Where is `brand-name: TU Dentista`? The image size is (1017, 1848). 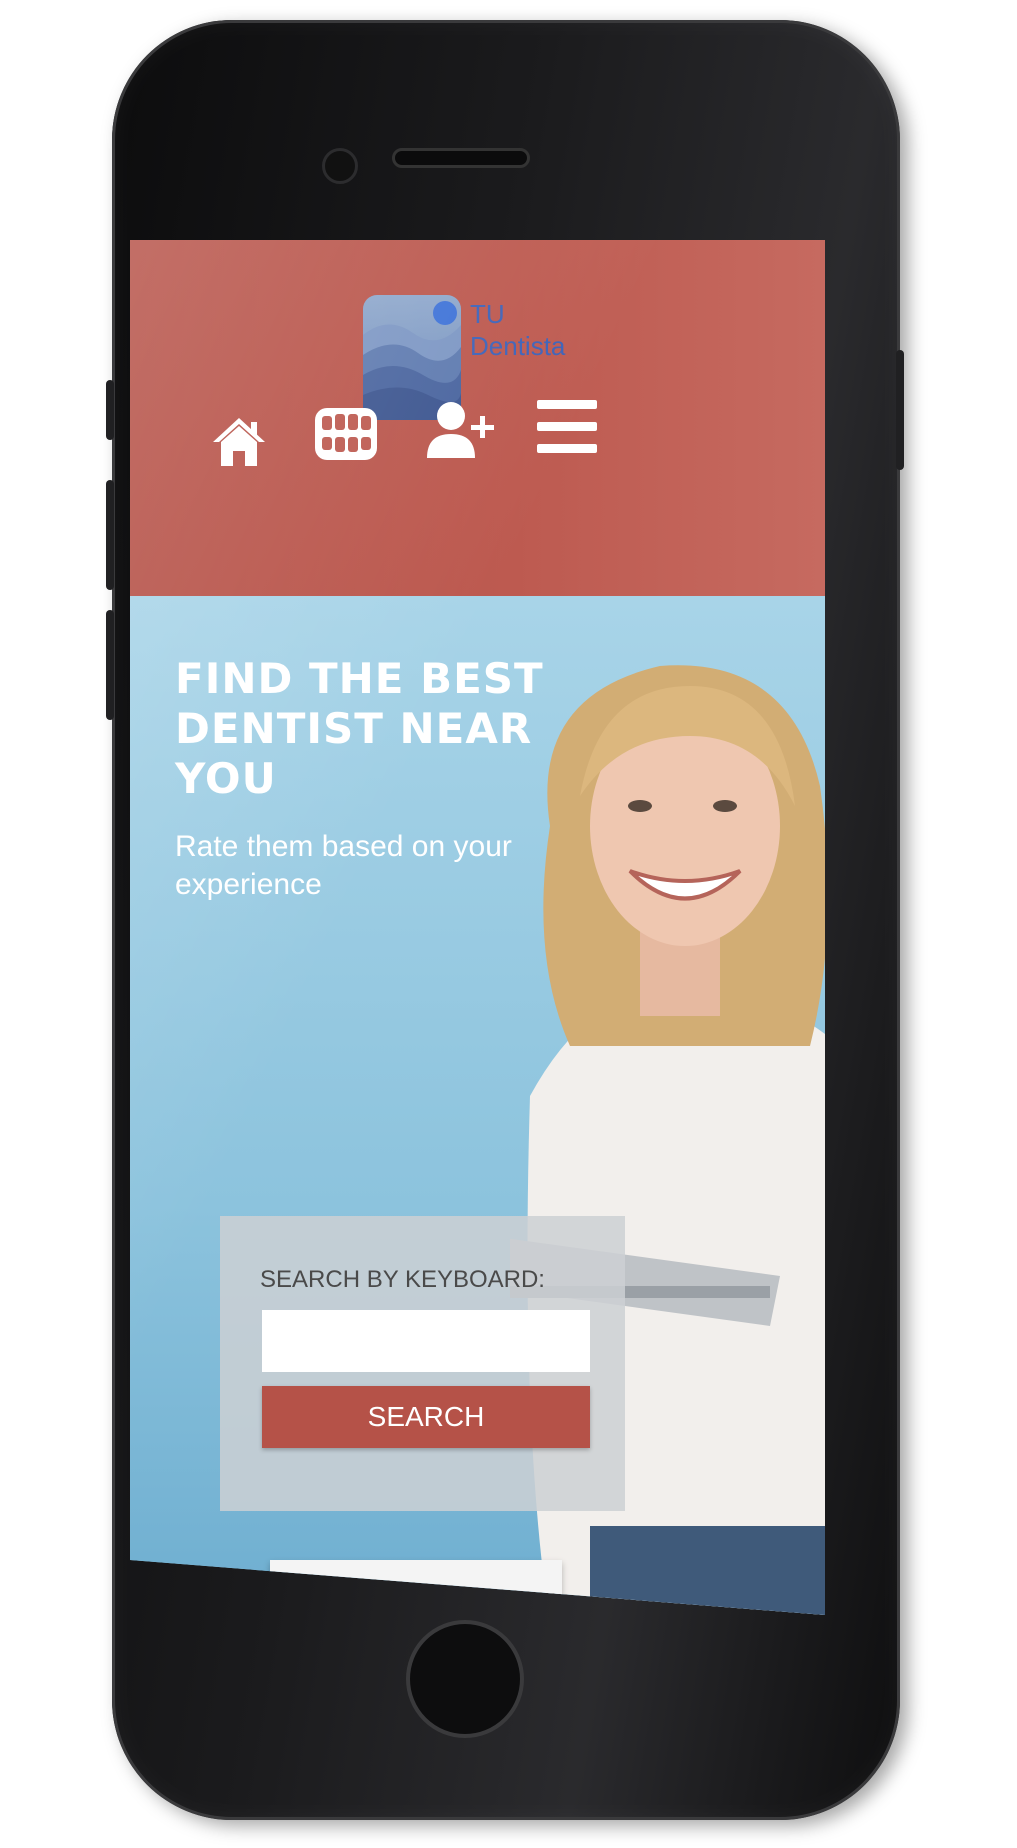 brand-name: TU Dentista is located at coordinates (517, 330).